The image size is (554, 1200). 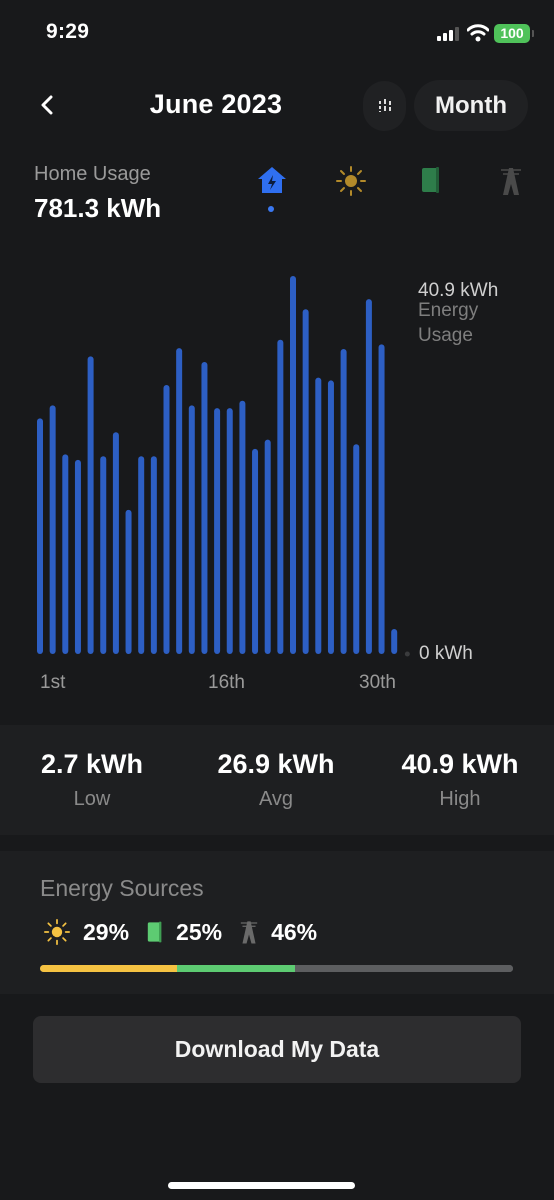 What do you see at coordinates (276, 799) in the screenshot?
I see `stat-label: Avg` at bounding box center [276, 799].